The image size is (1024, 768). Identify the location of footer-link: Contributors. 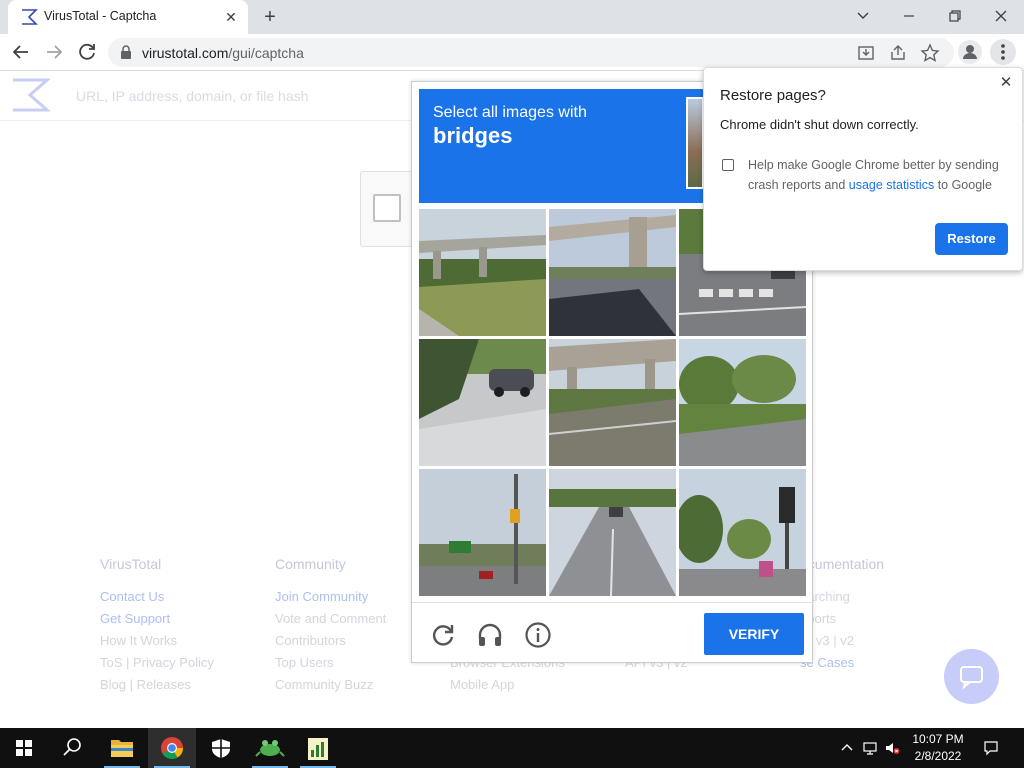
(330, 641).